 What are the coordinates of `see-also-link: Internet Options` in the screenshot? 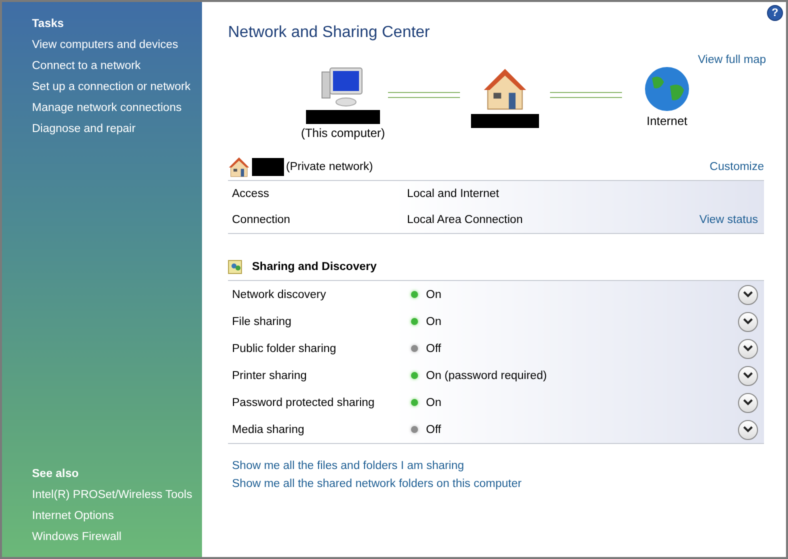 It's located at (117, 516).